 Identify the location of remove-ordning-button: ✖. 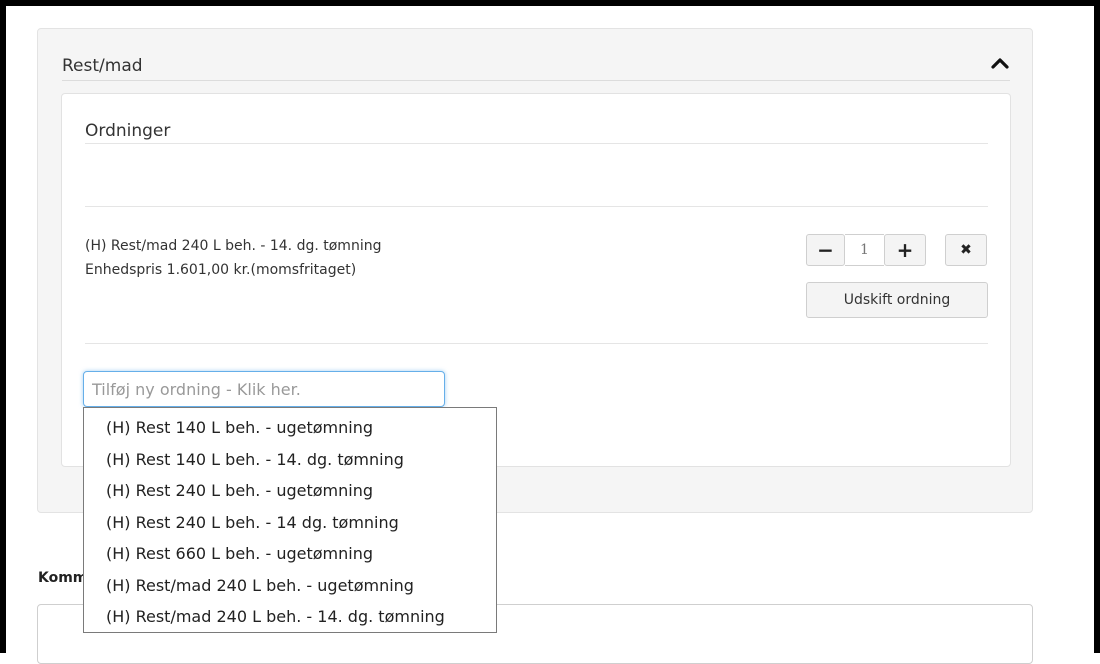
(966, 250).